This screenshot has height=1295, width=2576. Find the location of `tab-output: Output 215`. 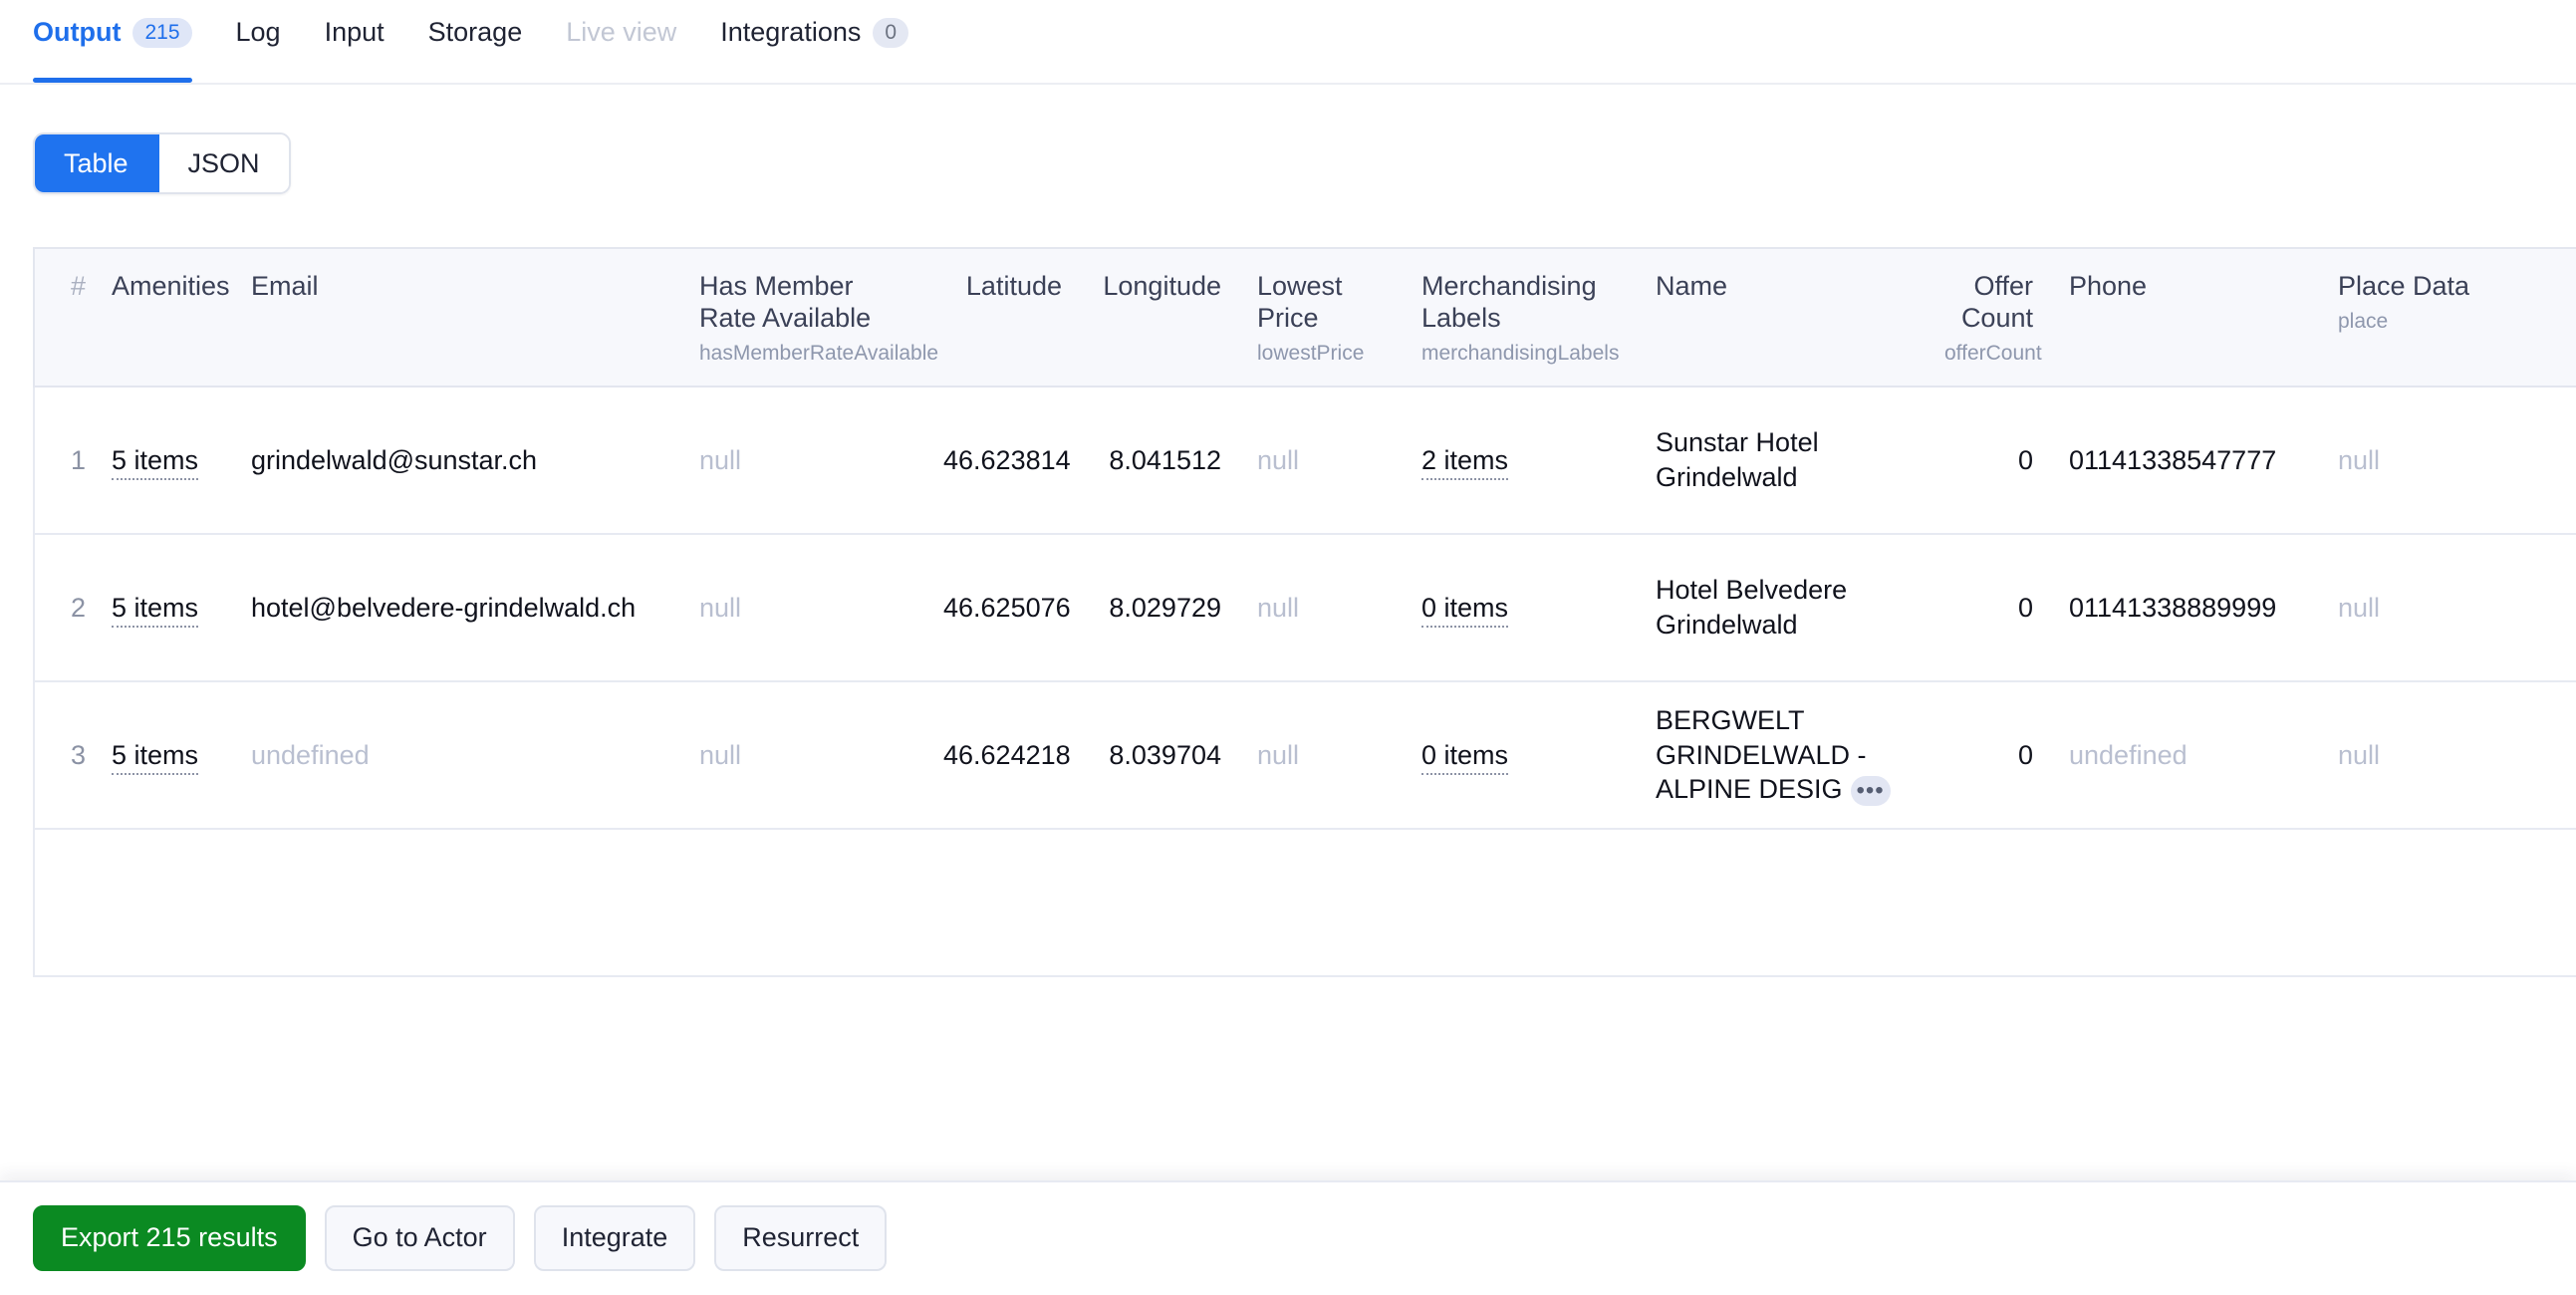

tab-output: Output 215 is located at coordinates (123, 41).